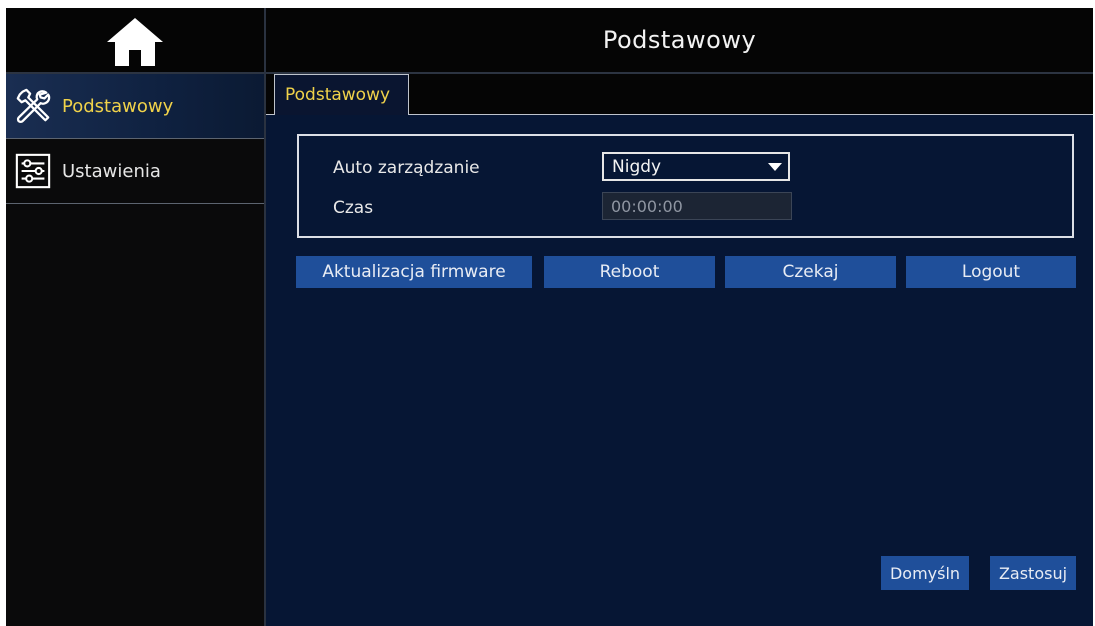  What do you see at coordinates (342, 94) in the screenshot?
I see `tab-podstawowy: Podstawowy` at bounding box center [342, 94].